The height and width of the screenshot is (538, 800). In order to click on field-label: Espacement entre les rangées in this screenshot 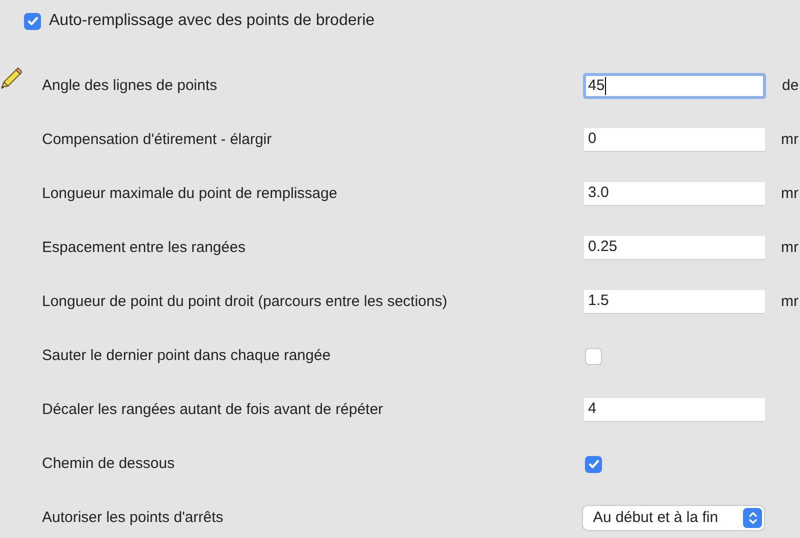, I will do `click(144, 248)`.